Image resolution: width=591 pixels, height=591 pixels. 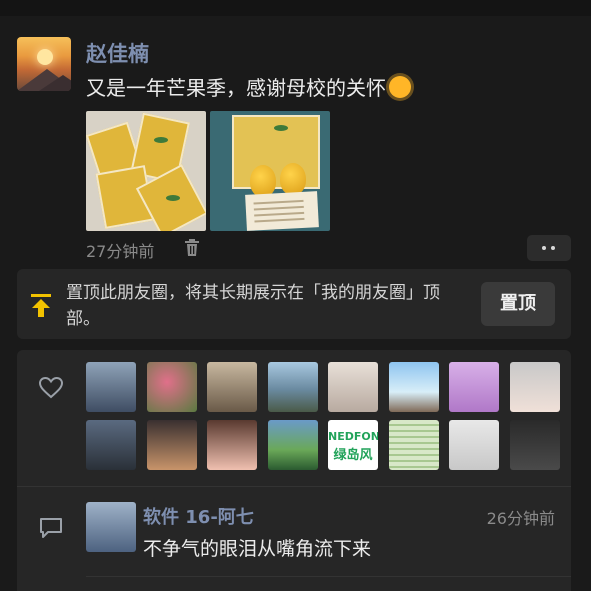 I want to click on avatar-sun, so click(x=45, y=57).